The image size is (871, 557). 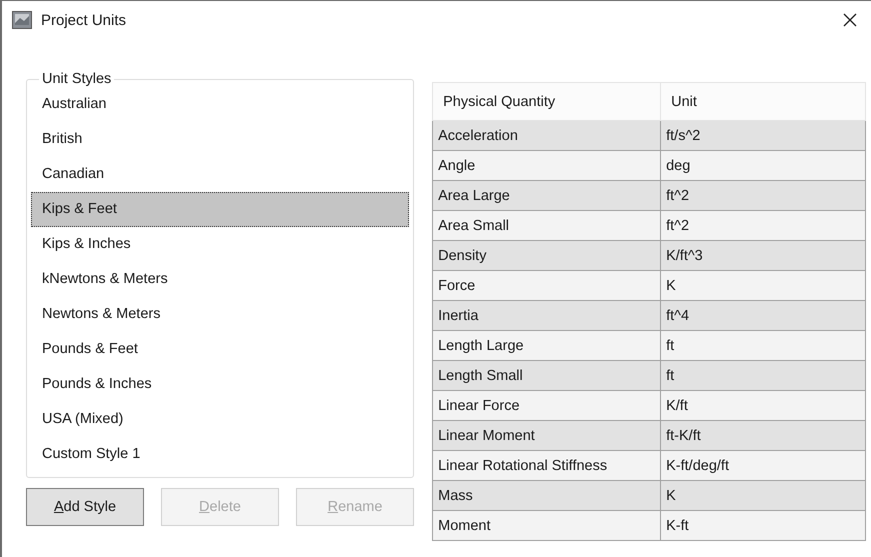 I want to click on close-icon, so click(x=850, y=20).